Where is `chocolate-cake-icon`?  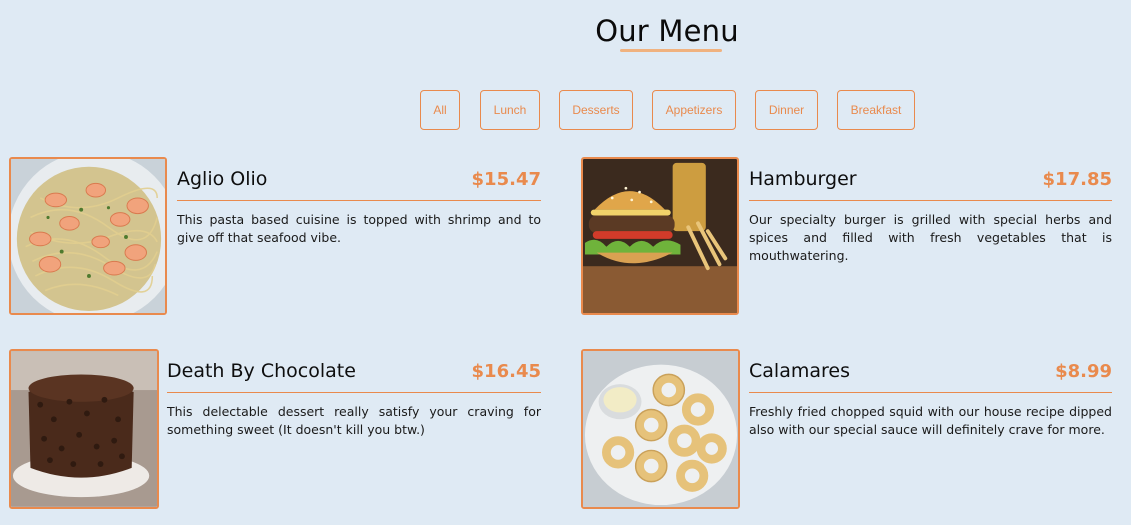 chocolate-cake-icon is located at coordinates (84, 429).